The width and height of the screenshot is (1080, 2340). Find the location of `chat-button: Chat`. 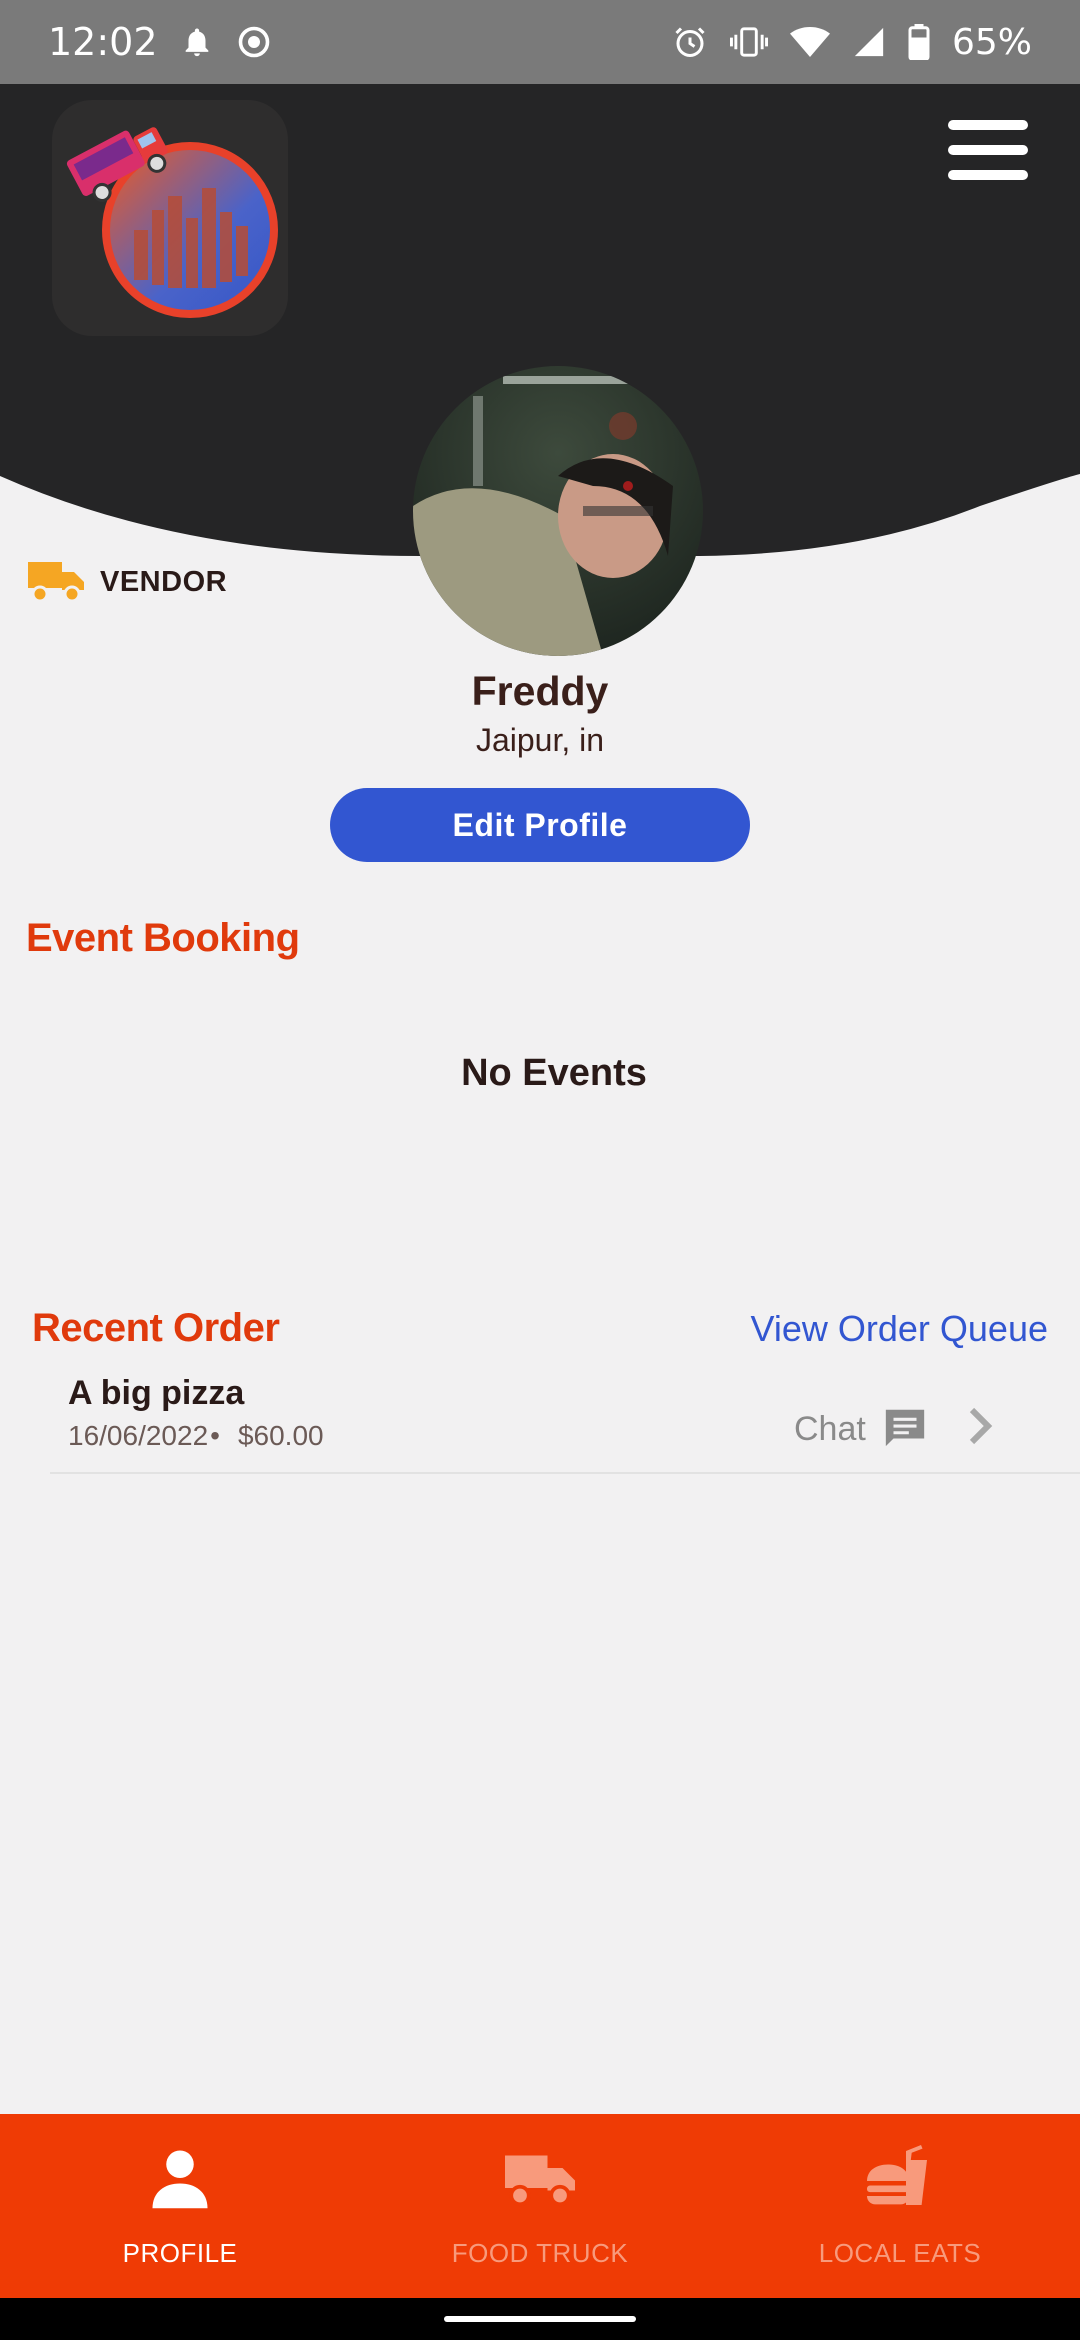

chat-button: Chat is located at coordinates (861, 1429).